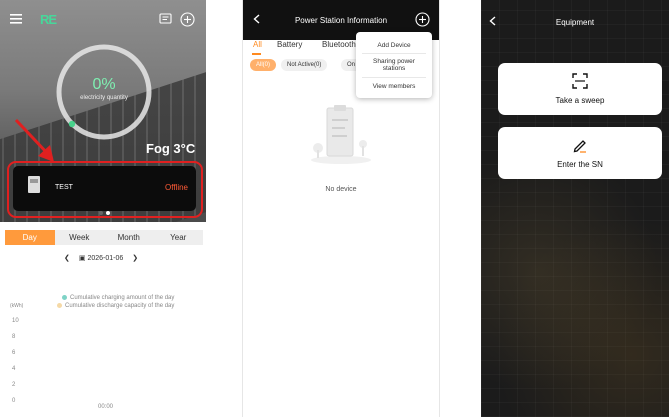 The width and height of the screenshot is (669, 417). I want to click on filter-not-active: Not Active(0), so click(304, 65).